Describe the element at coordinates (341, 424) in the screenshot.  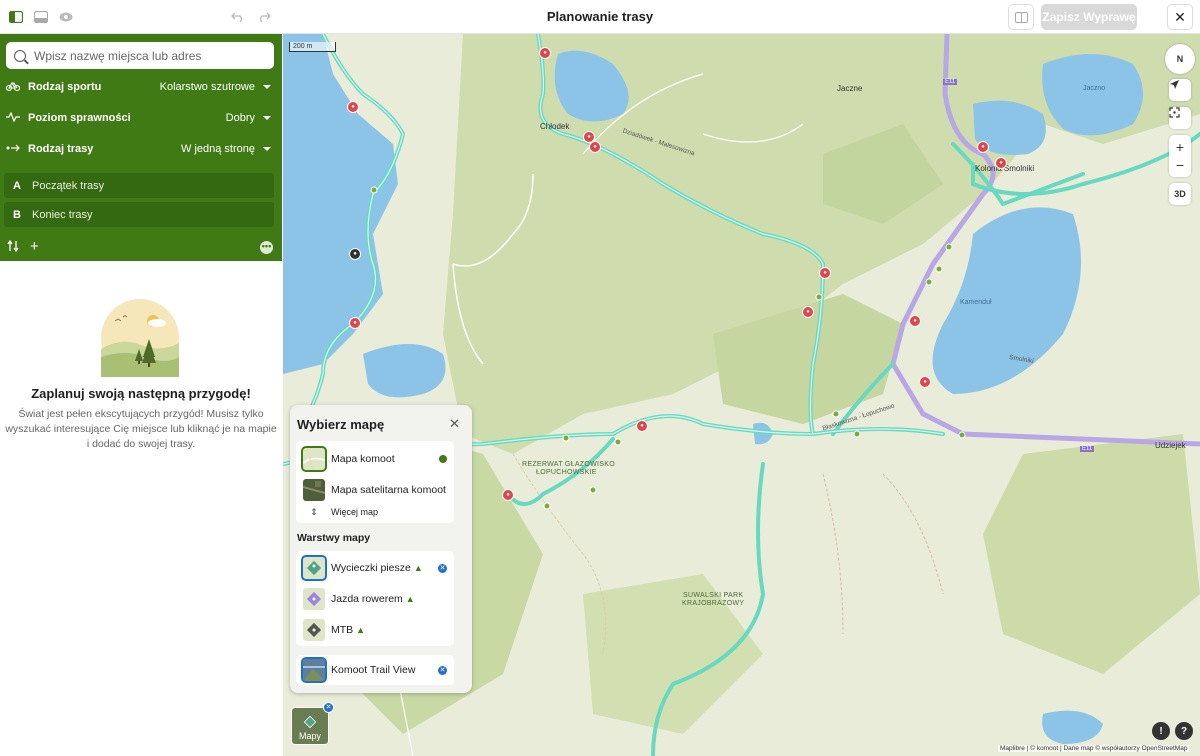
I see `map-chooser-title: Wybierz mapę` at that location.